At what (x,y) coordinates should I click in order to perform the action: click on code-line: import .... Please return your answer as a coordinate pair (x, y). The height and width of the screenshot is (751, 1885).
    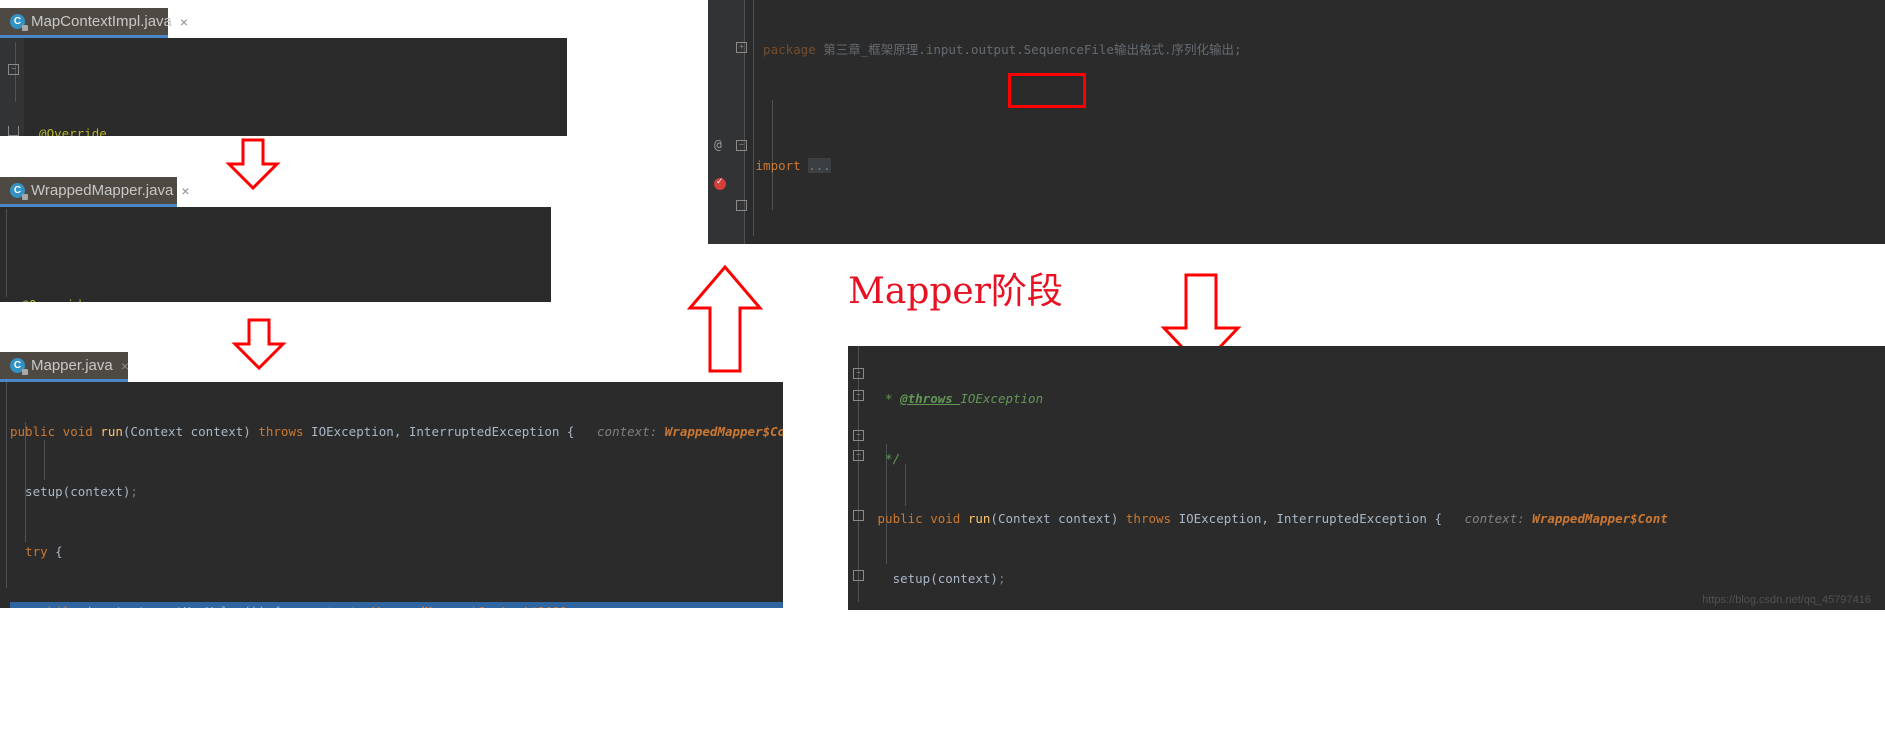
    Looking at the image, I should click on (789, 165).